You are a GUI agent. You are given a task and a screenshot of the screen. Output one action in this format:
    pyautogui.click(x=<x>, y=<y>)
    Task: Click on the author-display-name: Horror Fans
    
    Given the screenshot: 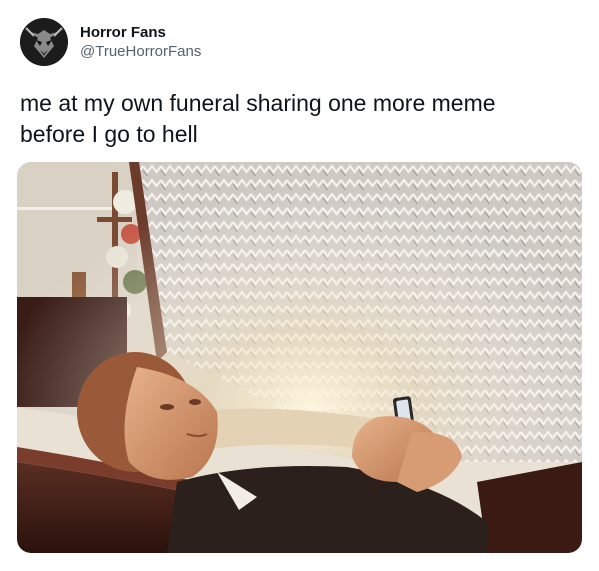 What is the action you would take?
    pyautogui.click(x=140, y=32)
    